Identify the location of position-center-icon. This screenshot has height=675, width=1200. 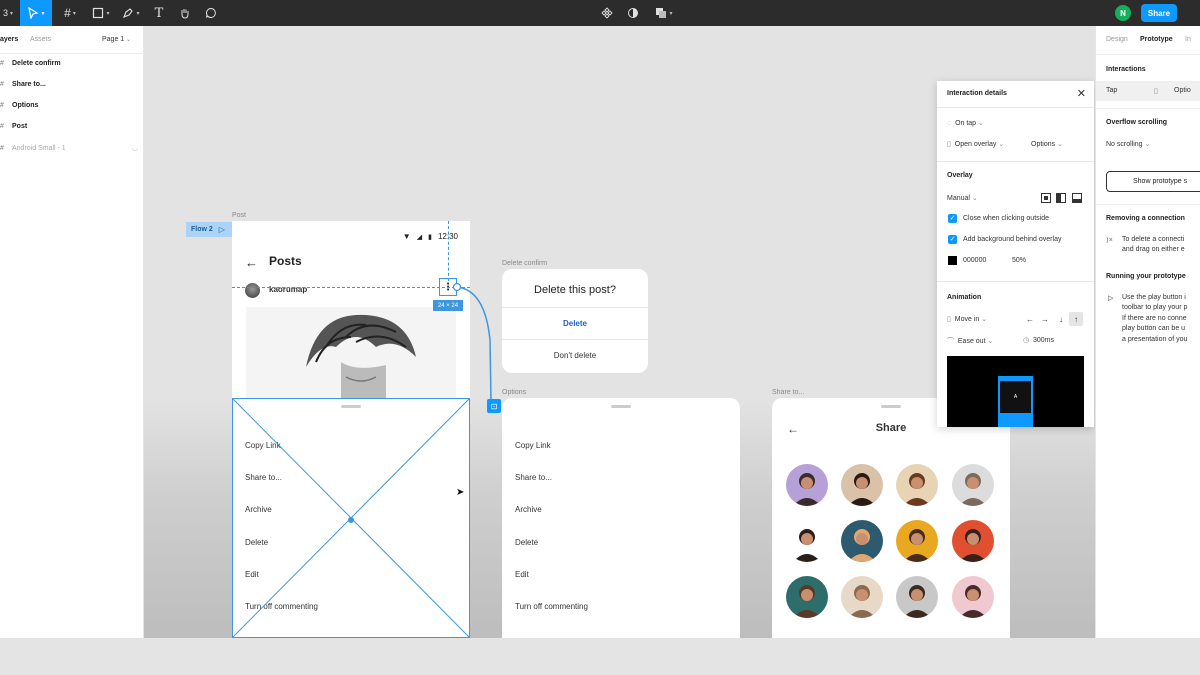
(1046, 198).